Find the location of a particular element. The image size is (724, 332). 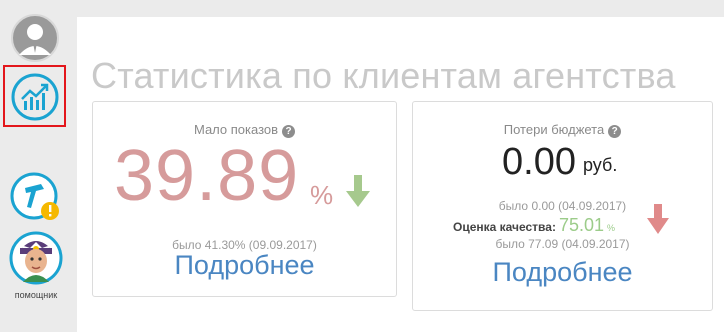

currency-unit: руб. is located at coordinates (600, 165).